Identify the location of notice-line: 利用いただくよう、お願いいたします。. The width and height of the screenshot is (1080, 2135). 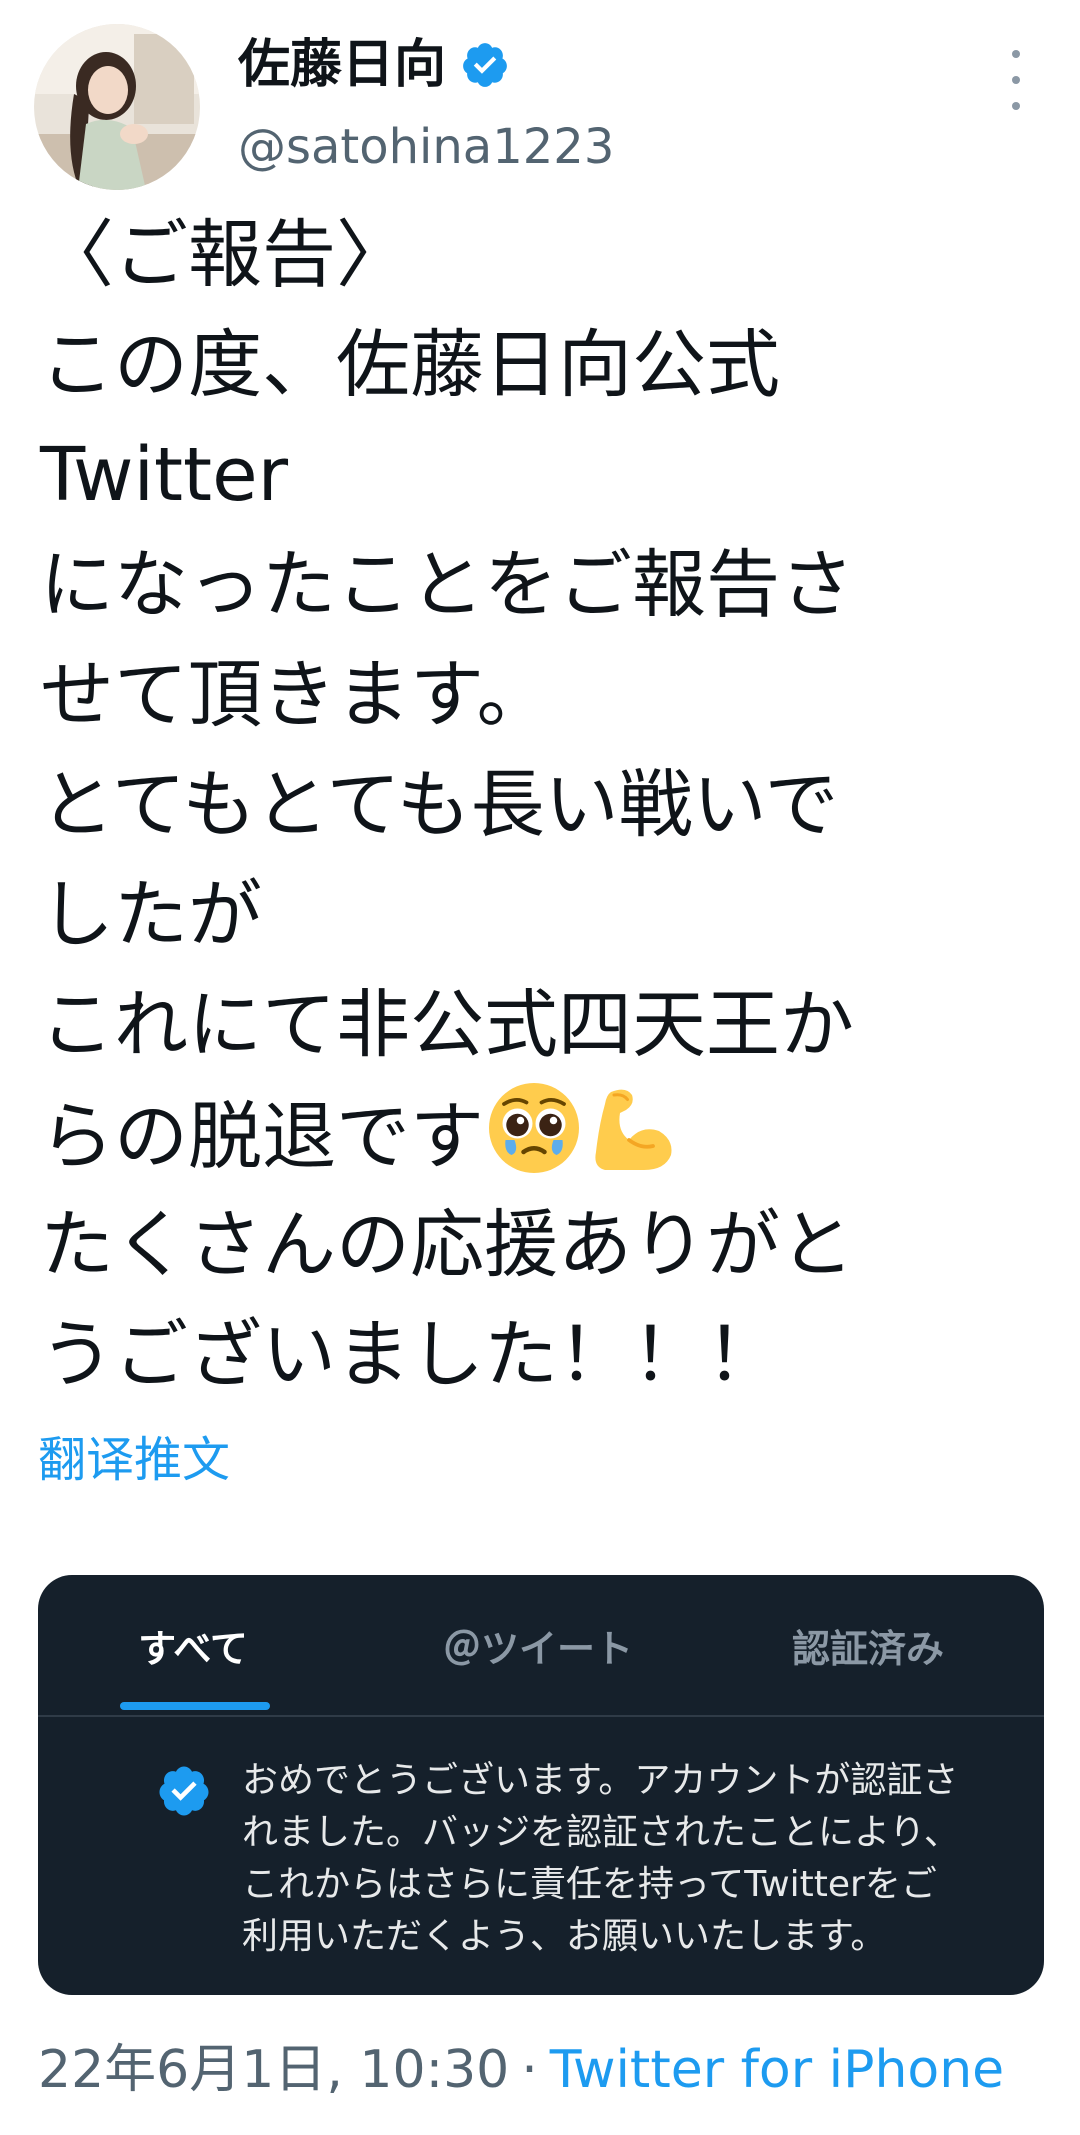
(564, 1936).